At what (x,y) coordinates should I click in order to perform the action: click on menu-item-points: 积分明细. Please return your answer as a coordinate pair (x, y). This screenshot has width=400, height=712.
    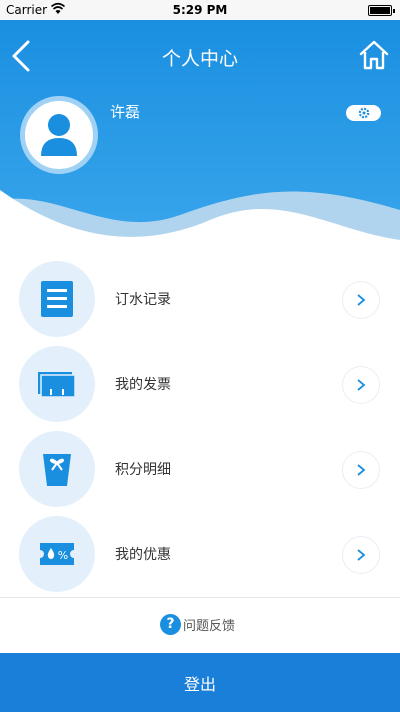
    Looking at the image, I should click on (200, 468).